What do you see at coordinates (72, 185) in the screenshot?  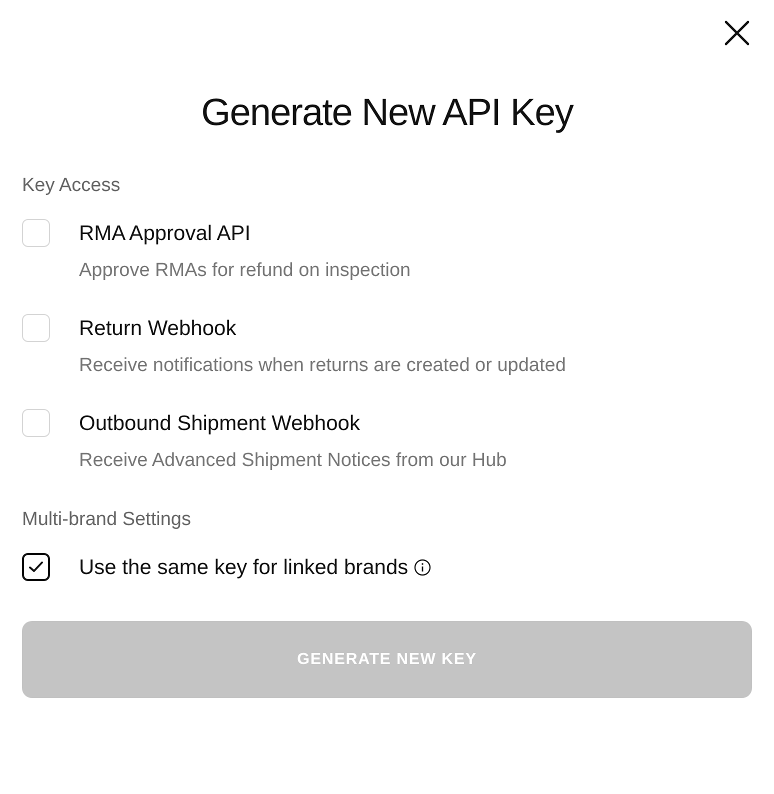 I see `section-heading: Key Access` at bounding box center [72, 185].